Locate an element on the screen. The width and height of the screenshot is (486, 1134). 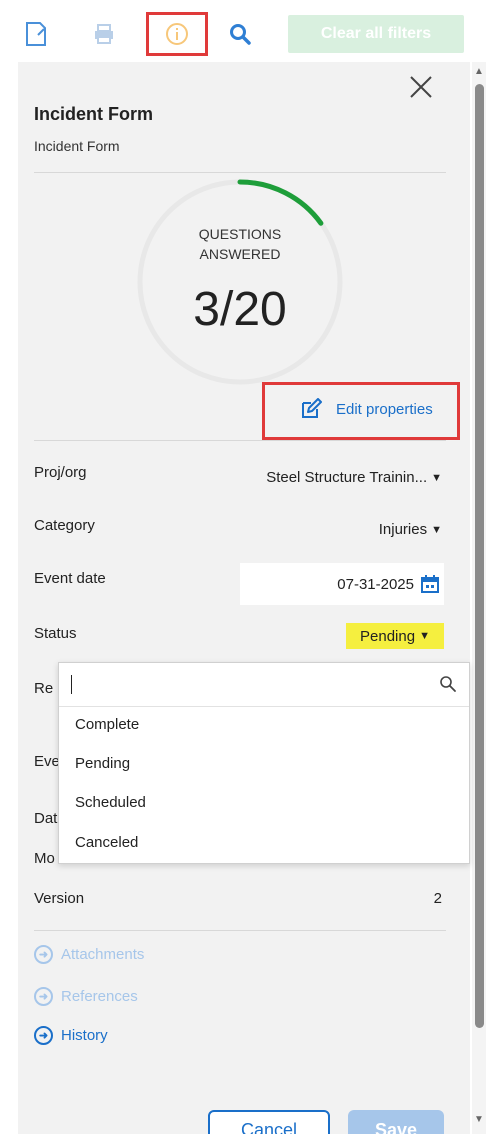
text-cursor is located at coordinates (71, 684).